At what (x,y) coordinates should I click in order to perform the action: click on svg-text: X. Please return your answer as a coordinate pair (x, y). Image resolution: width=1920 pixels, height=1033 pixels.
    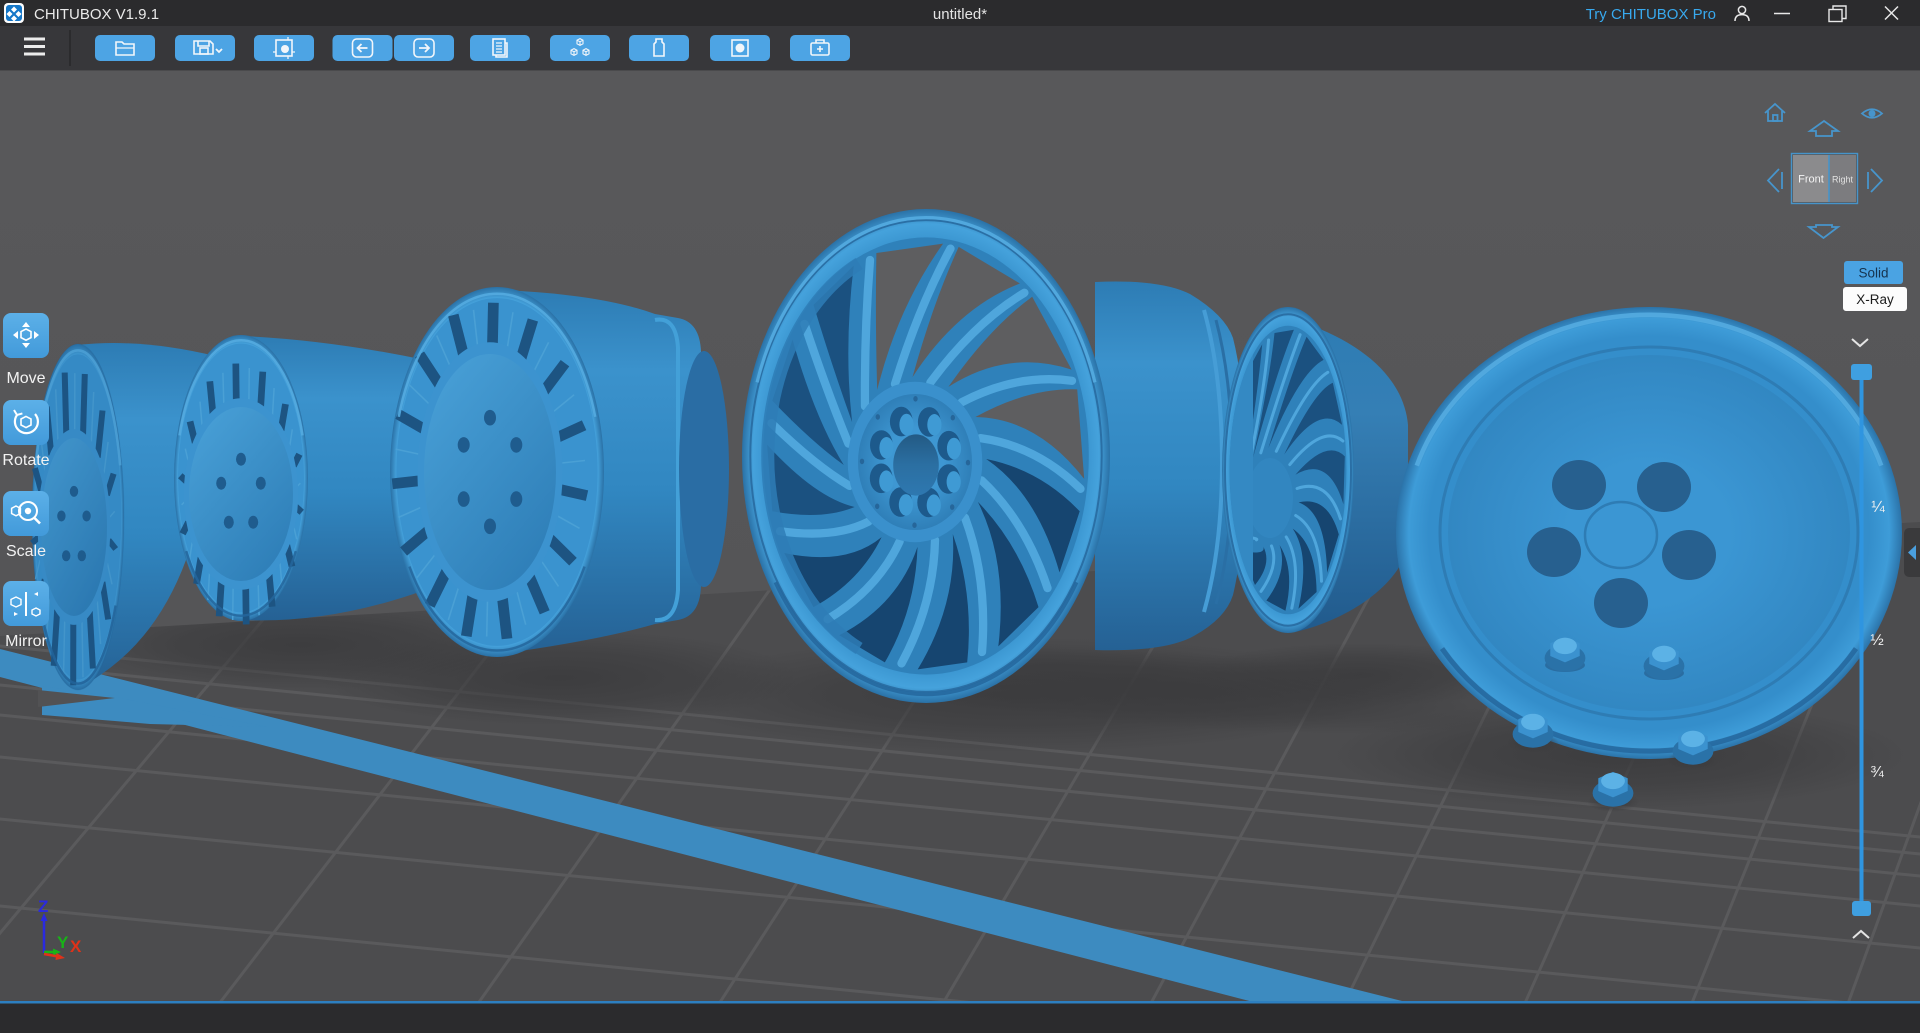
    Looking at the image, I should click on (76, 946).